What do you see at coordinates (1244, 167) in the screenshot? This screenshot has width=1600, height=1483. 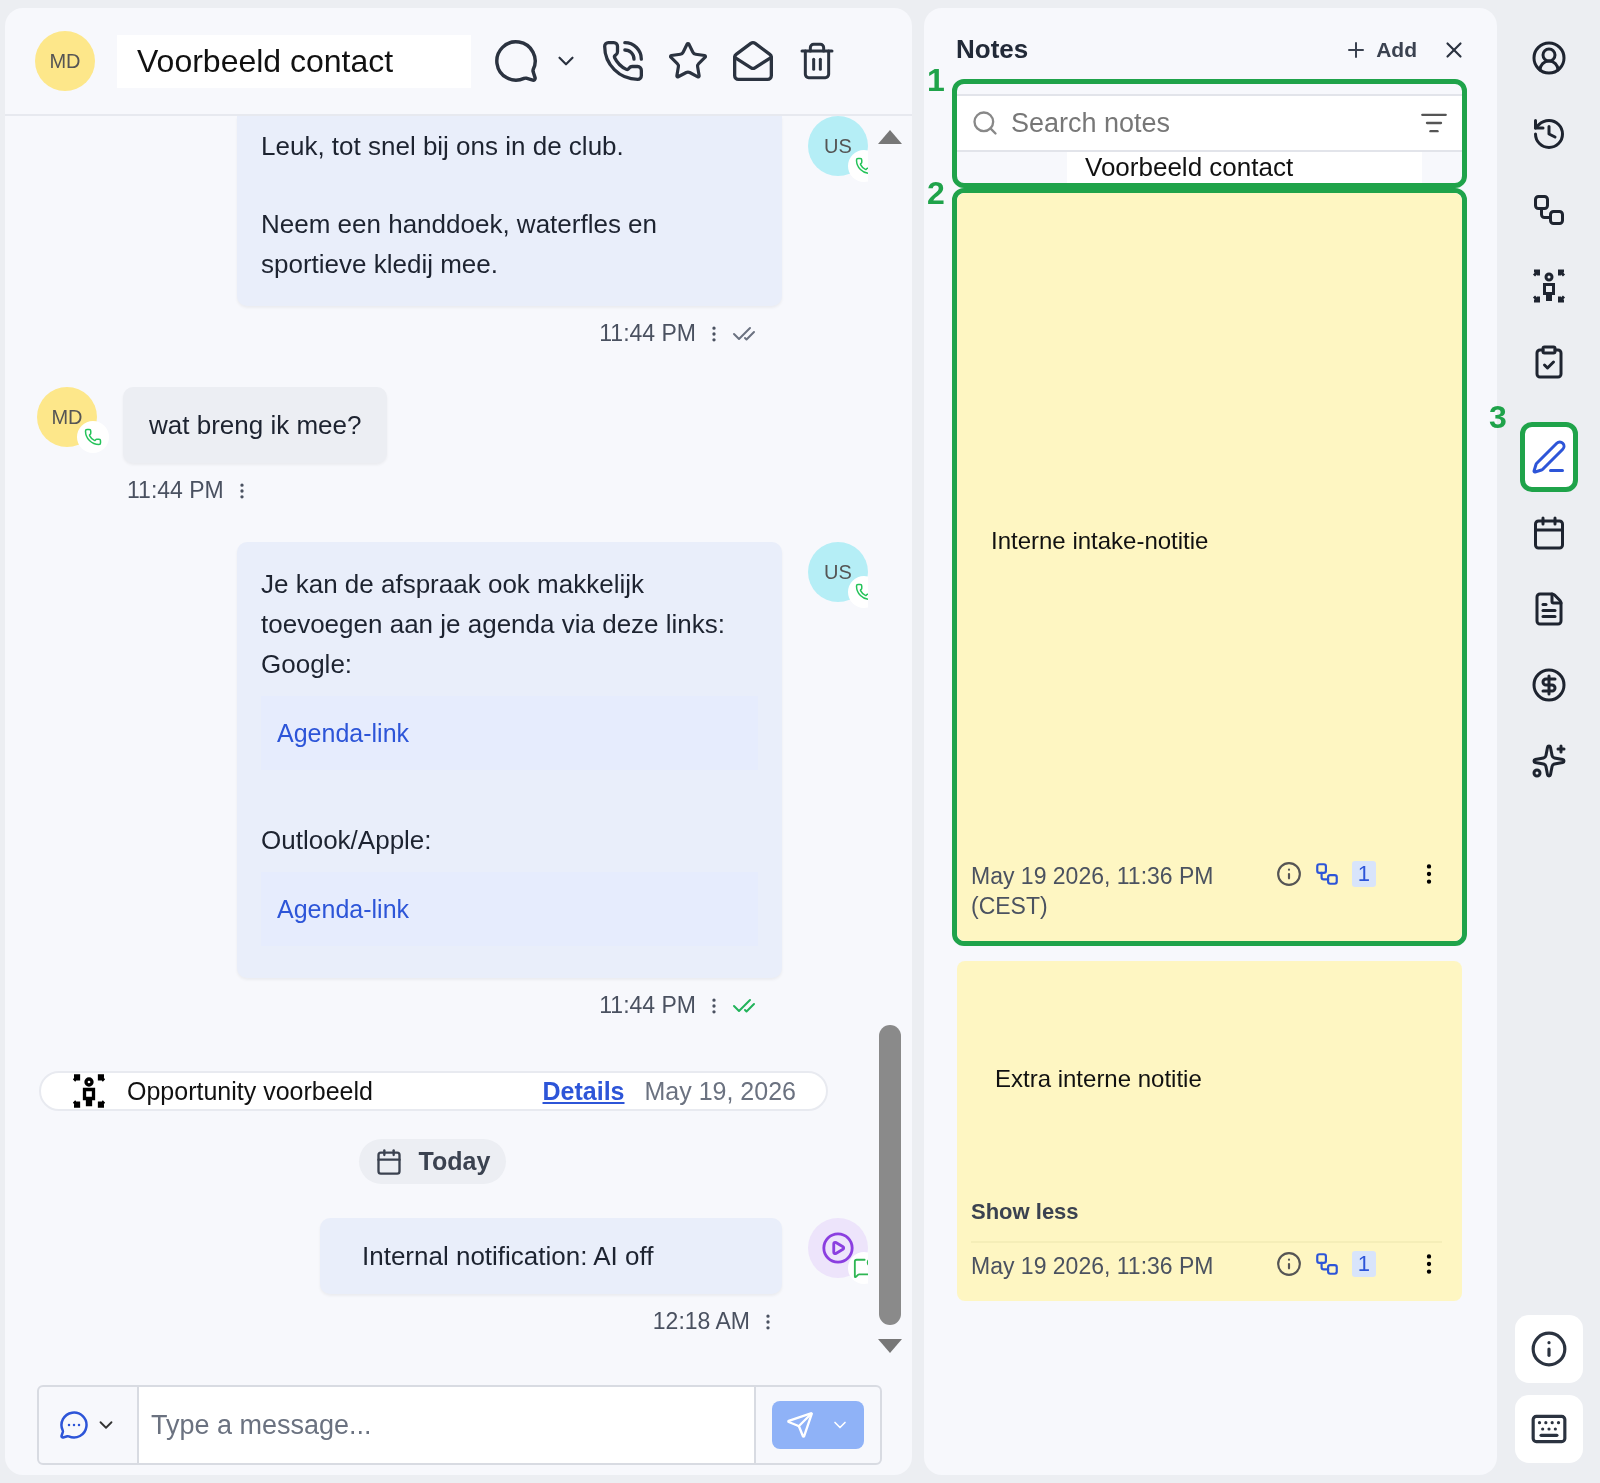 I see `filter-label: Voorbeeld contact` at bounding box center [1244, 167].